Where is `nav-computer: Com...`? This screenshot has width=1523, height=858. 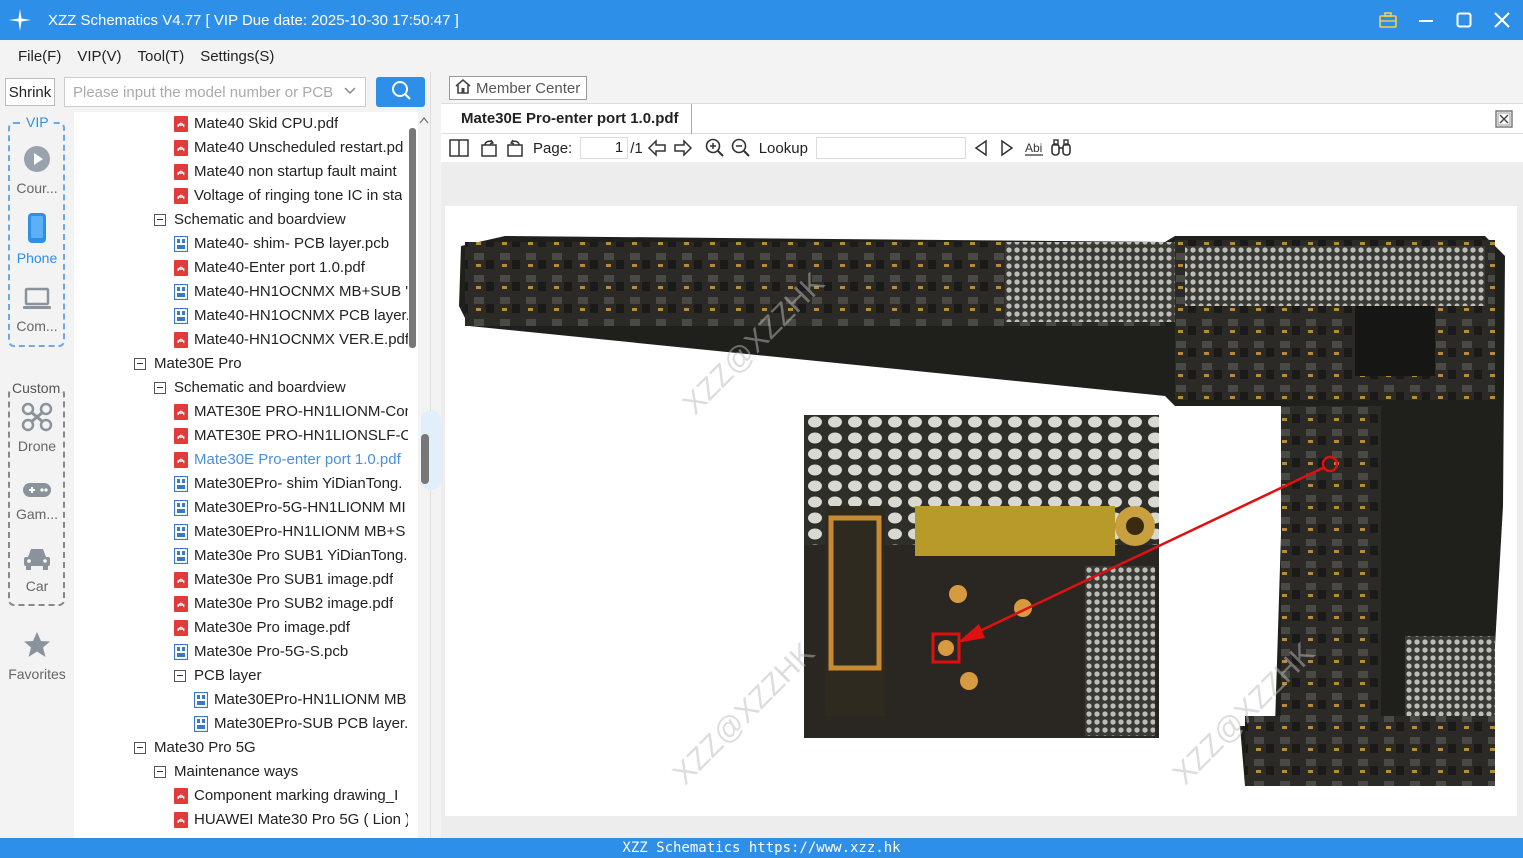 nav-computer: Com... is located at coordinates (37, 310).